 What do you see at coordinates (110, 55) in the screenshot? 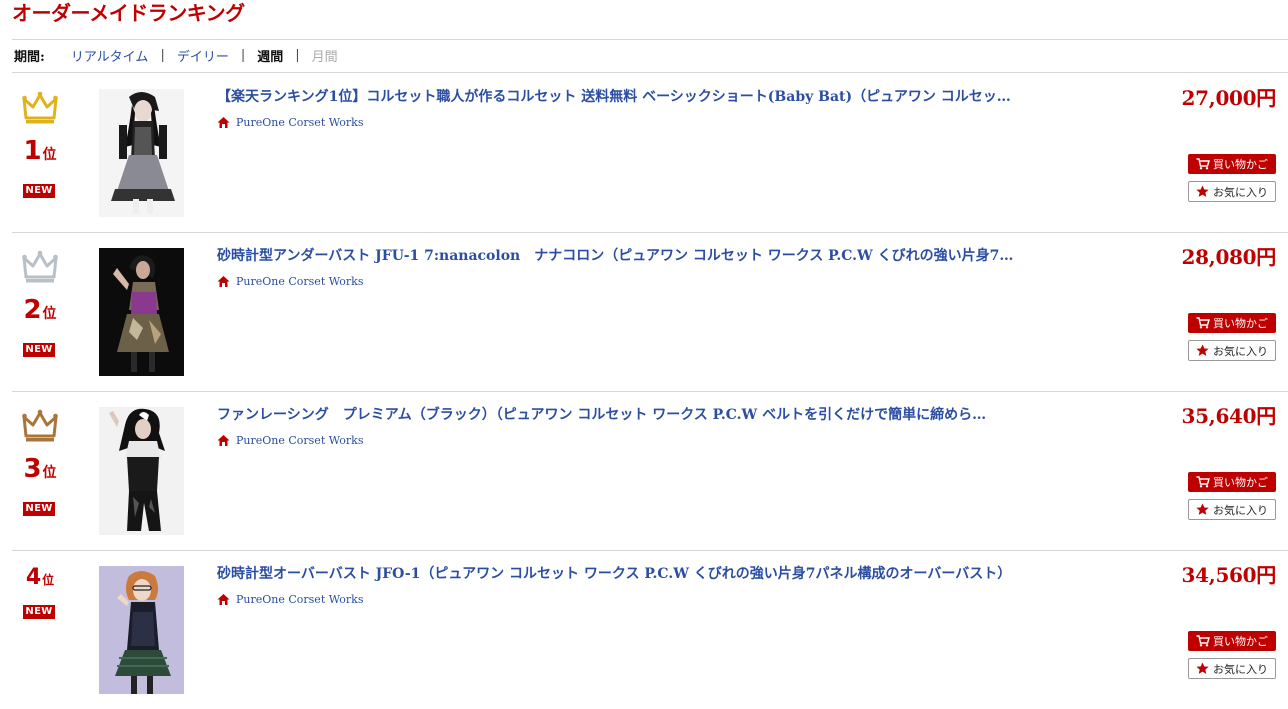
I see `period-realtime-link: リアルタイム` at bounding box center [110, 55].